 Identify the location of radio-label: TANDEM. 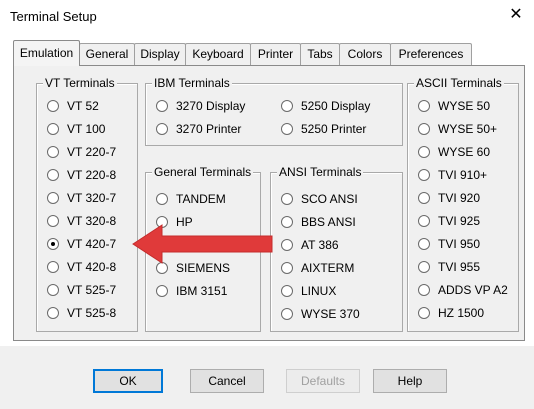
(201, 199).